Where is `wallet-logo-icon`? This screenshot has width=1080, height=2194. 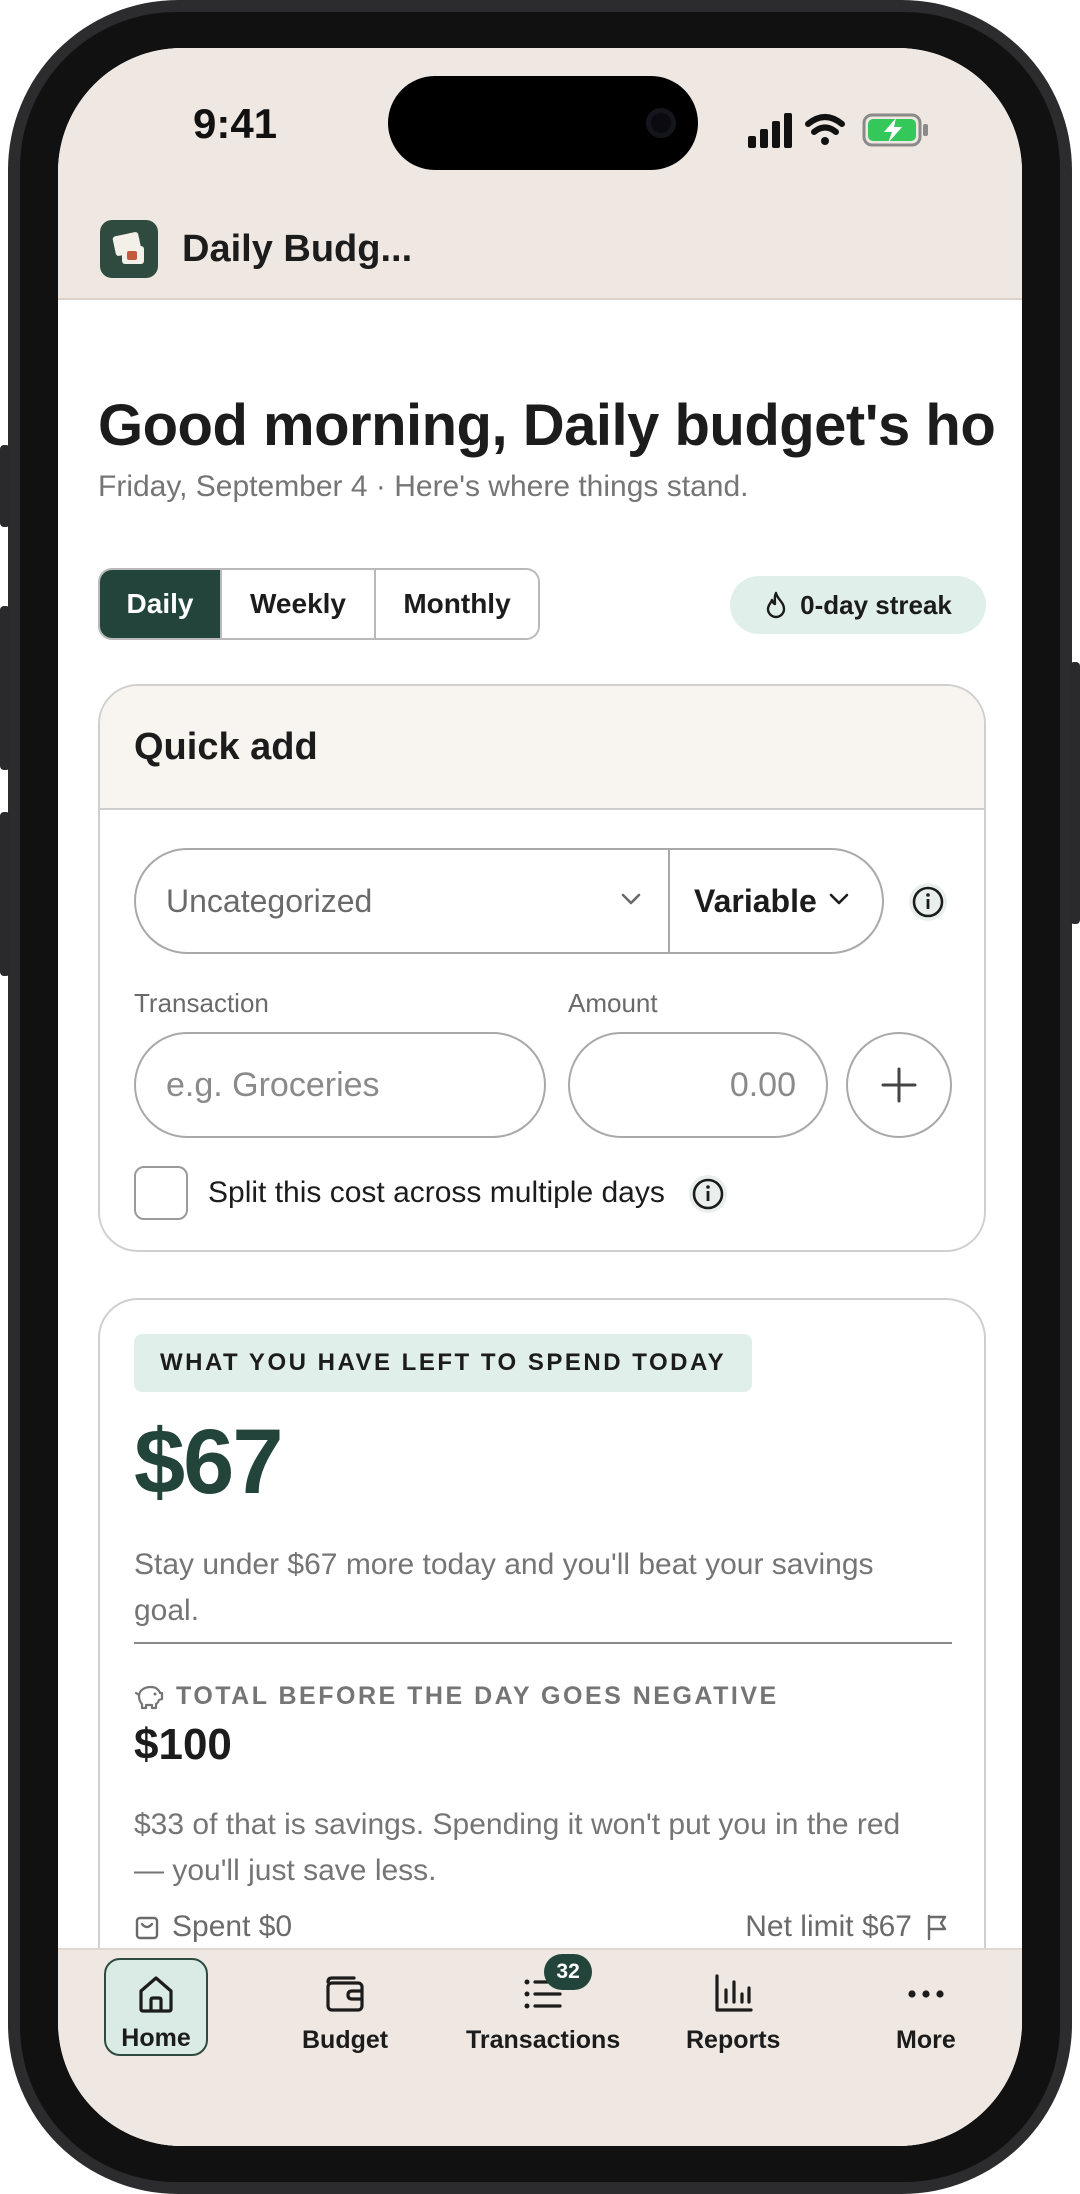 wallet-logo-icon is located at coordinates (128, 248).